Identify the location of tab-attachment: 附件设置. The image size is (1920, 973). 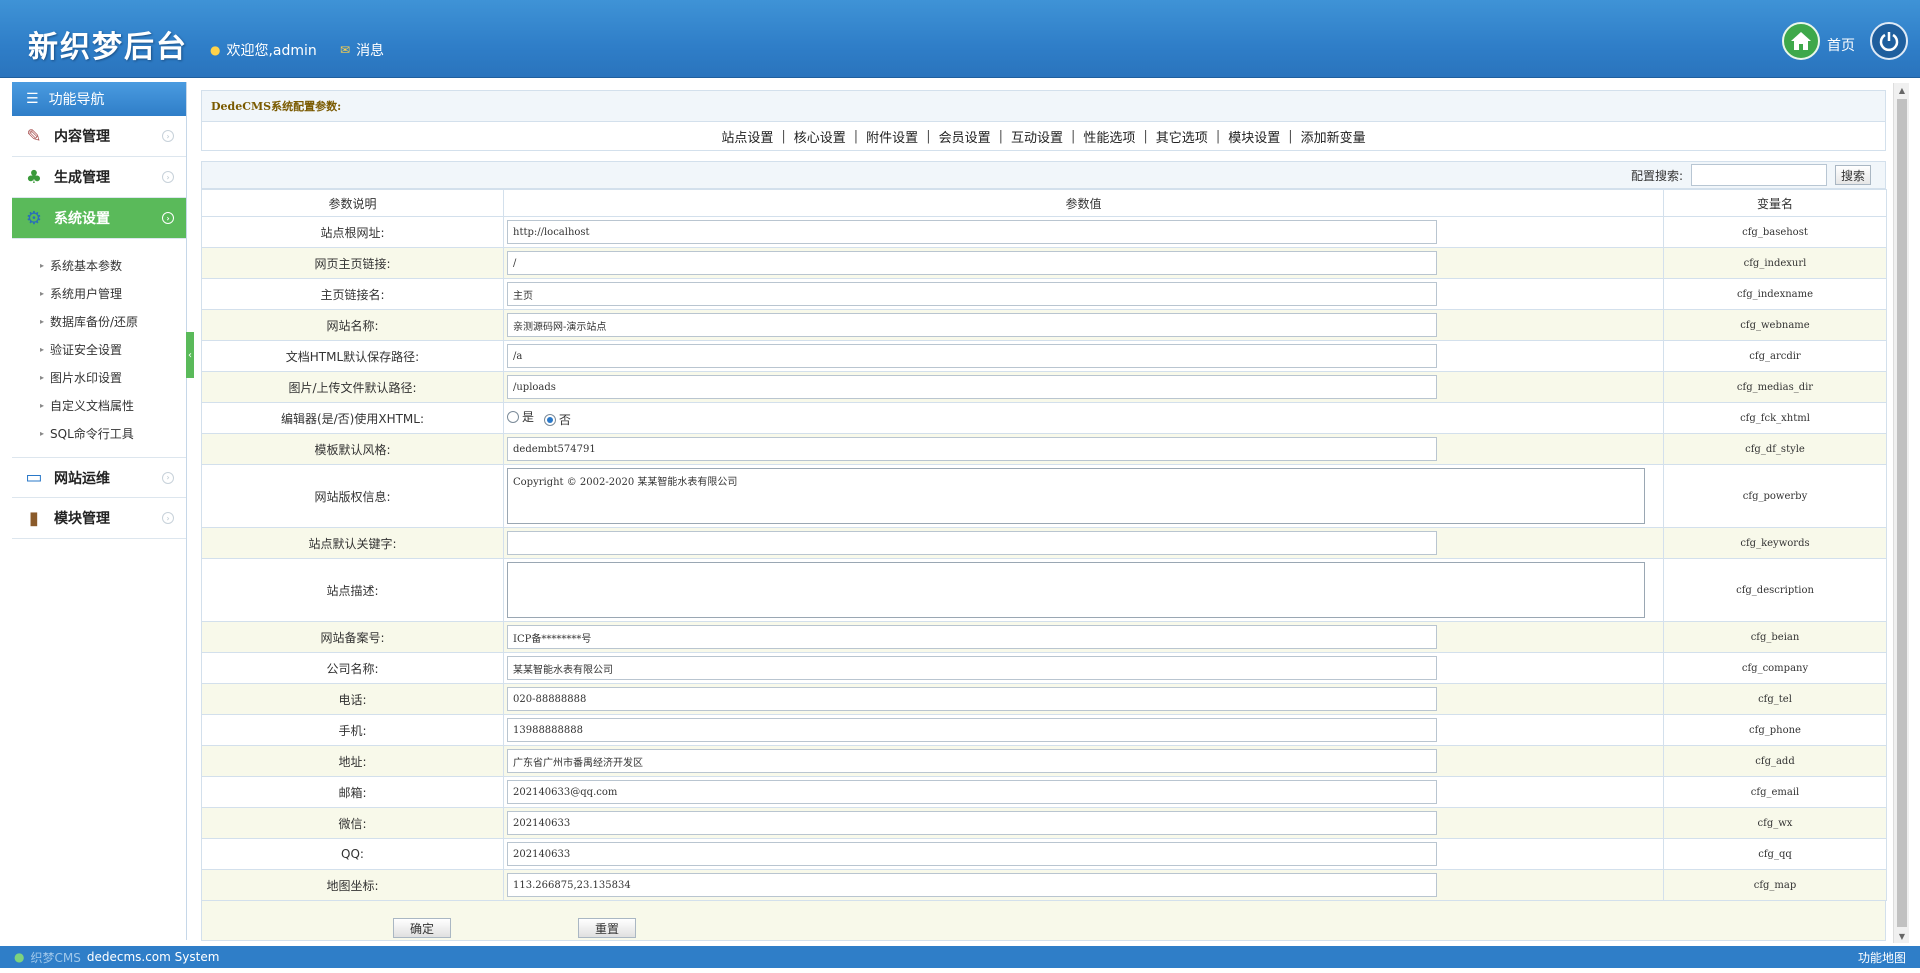
(892, 136).